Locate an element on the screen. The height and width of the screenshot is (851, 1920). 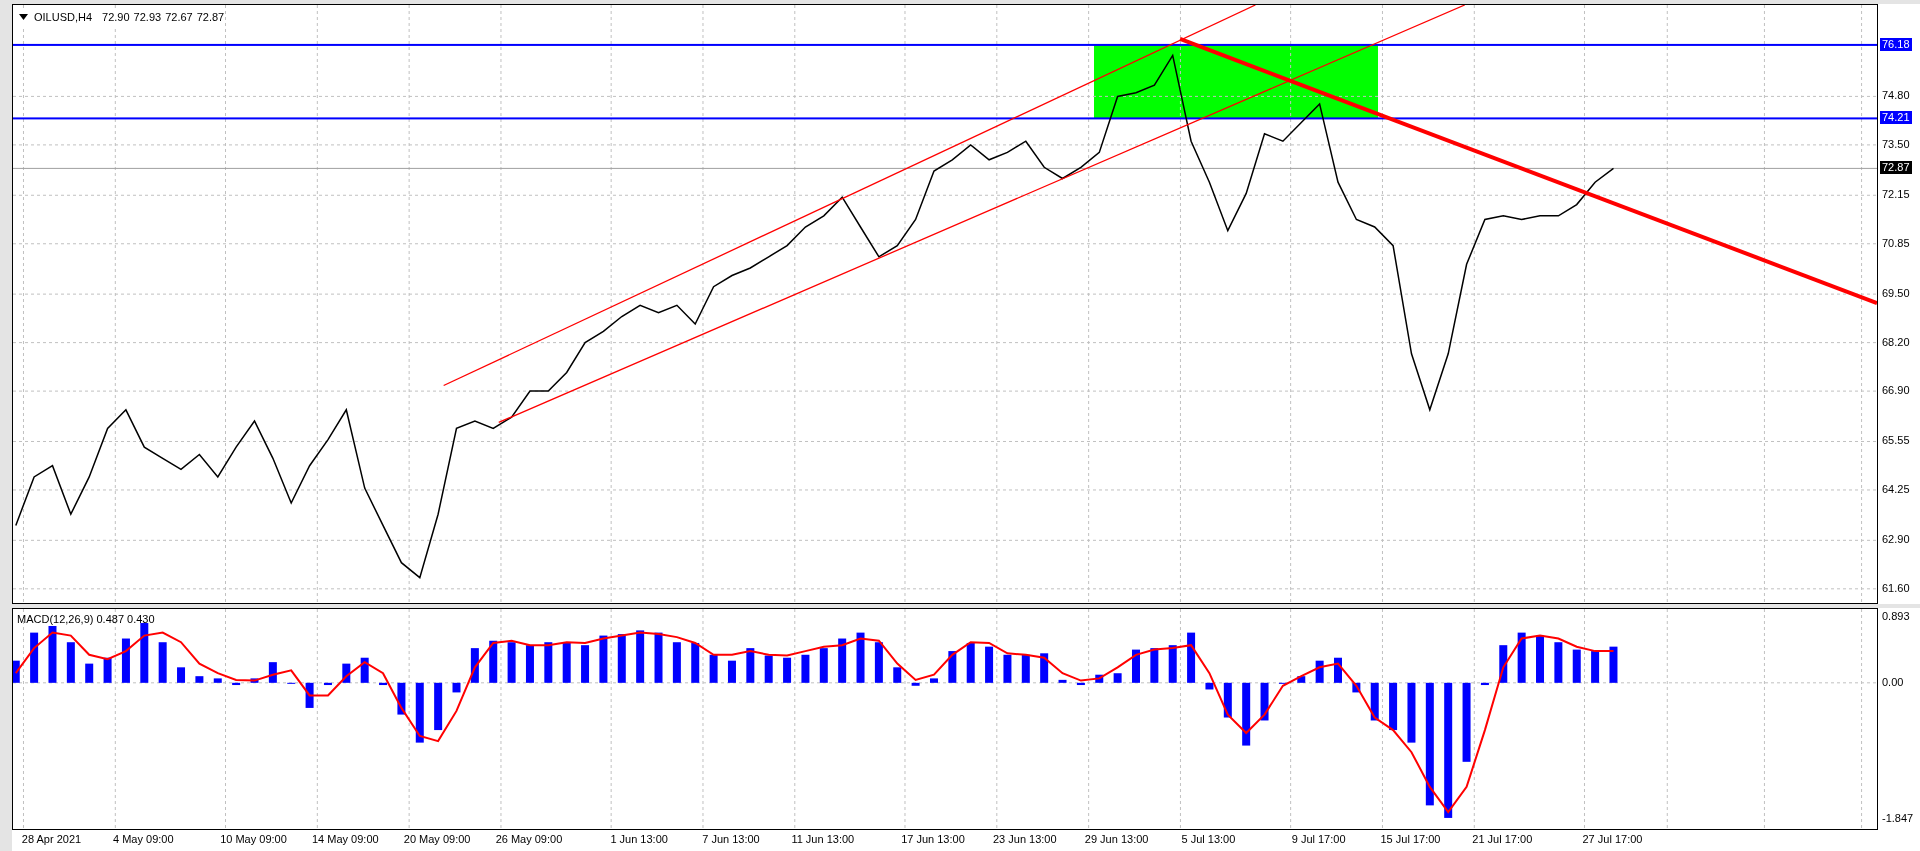
price-axis-label: 70.85 is located at coordinates (1896, 243).